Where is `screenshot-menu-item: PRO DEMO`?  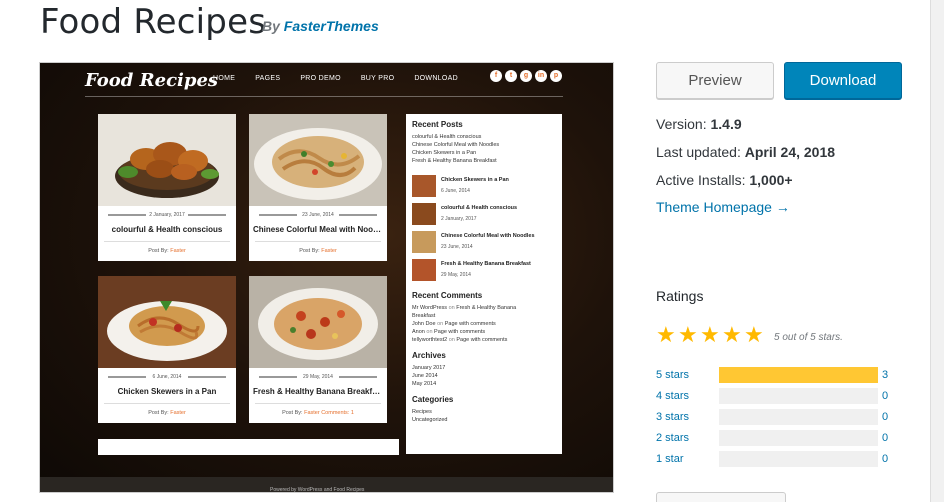
screenshot-menu-item: PRO DEMO is located at coordinates (320, 78).